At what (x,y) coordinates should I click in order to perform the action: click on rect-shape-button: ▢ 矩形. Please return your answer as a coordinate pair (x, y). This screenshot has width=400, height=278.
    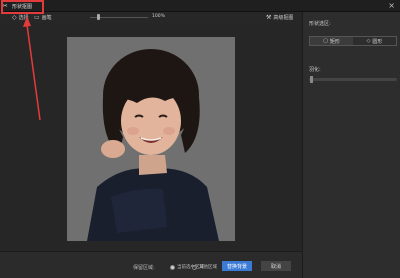
    Looking at the image, I should click on (331, 41).